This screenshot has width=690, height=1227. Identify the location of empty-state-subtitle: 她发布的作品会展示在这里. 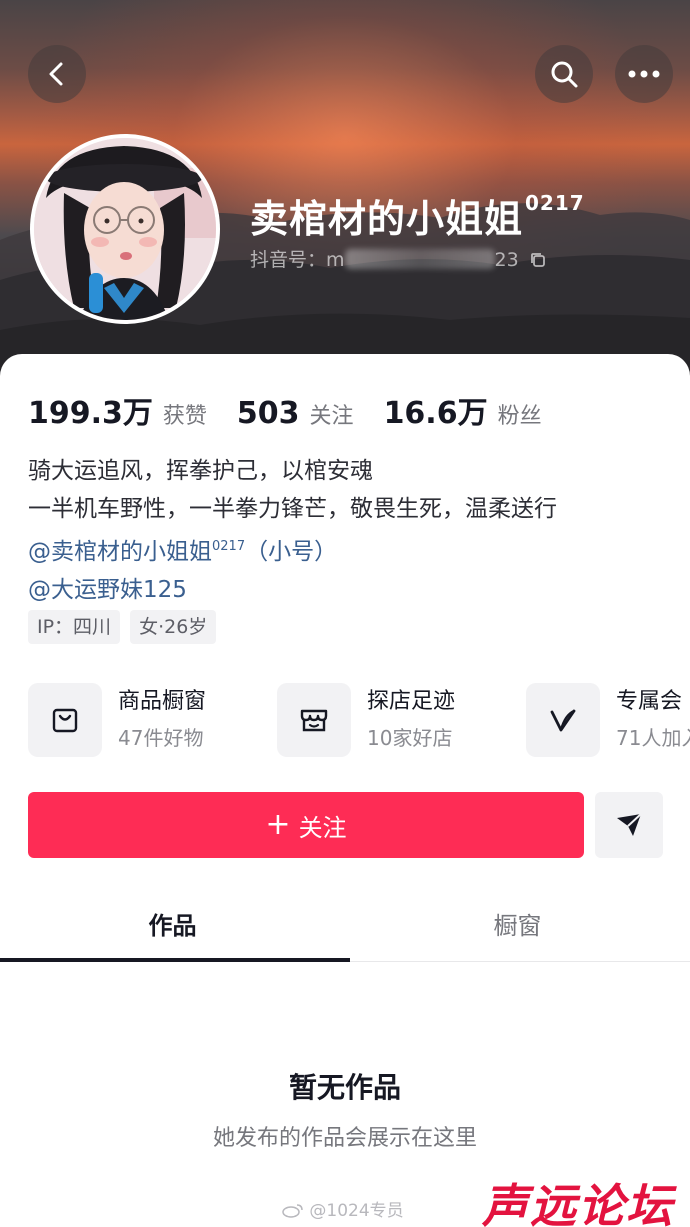
(344, 1138).